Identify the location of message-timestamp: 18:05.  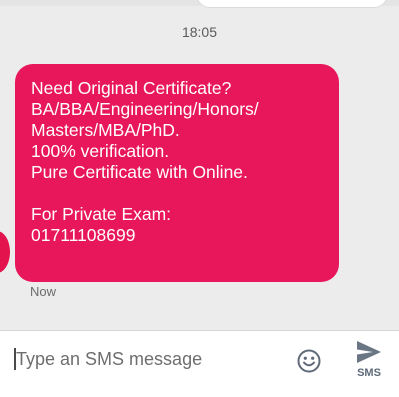
(199, 32).